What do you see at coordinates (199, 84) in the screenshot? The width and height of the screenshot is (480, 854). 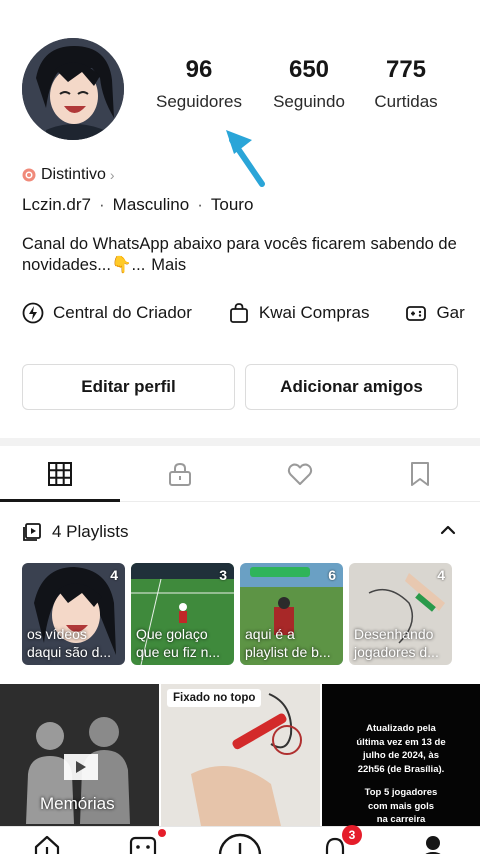 I see `followers-stat: 96 Seguidores` at bounding box center [199, 84].